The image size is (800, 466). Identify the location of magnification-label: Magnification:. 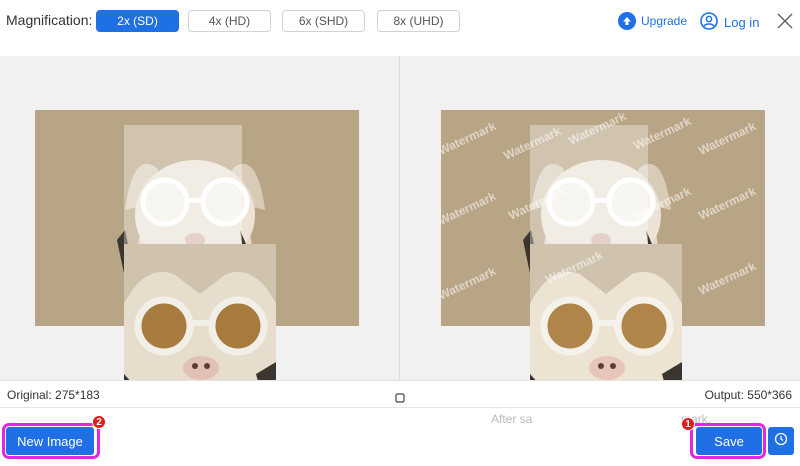
(49, 20).